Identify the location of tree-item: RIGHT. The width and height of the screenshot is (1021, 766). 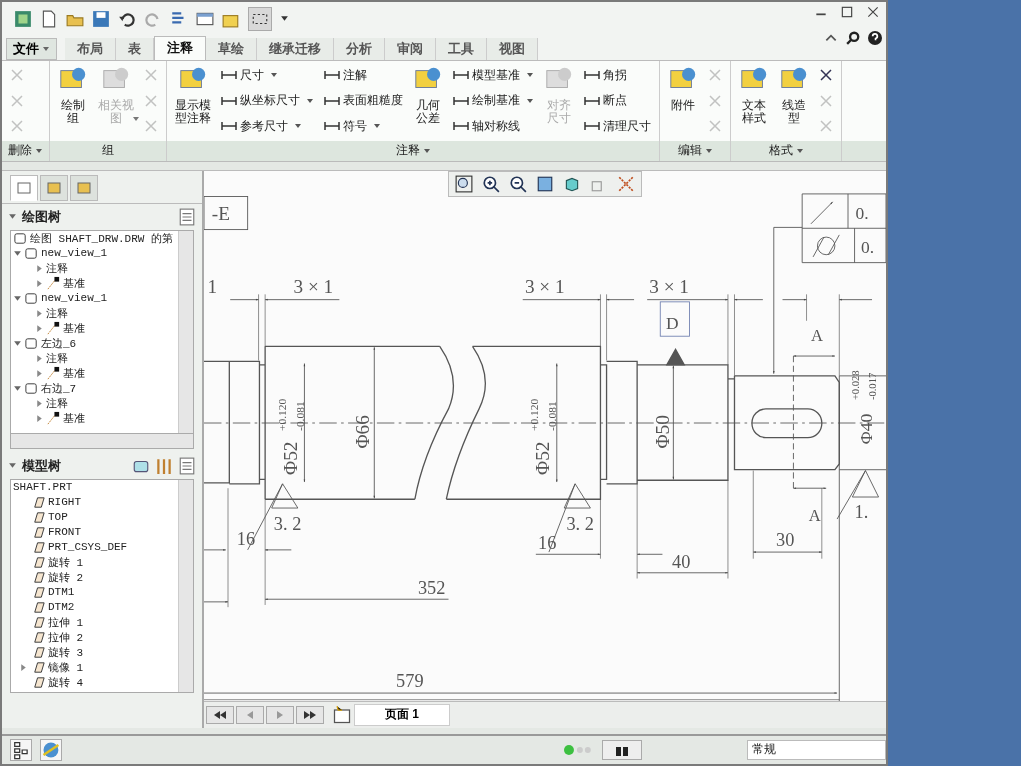
(64, 502).